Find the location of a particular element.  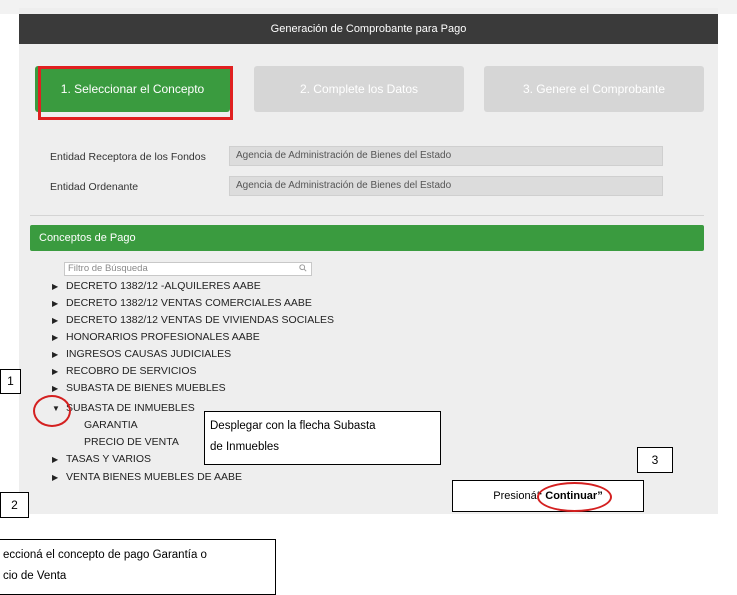

search-placeholder: Filtro de Búsqueda is located at coordinates (108, 268).